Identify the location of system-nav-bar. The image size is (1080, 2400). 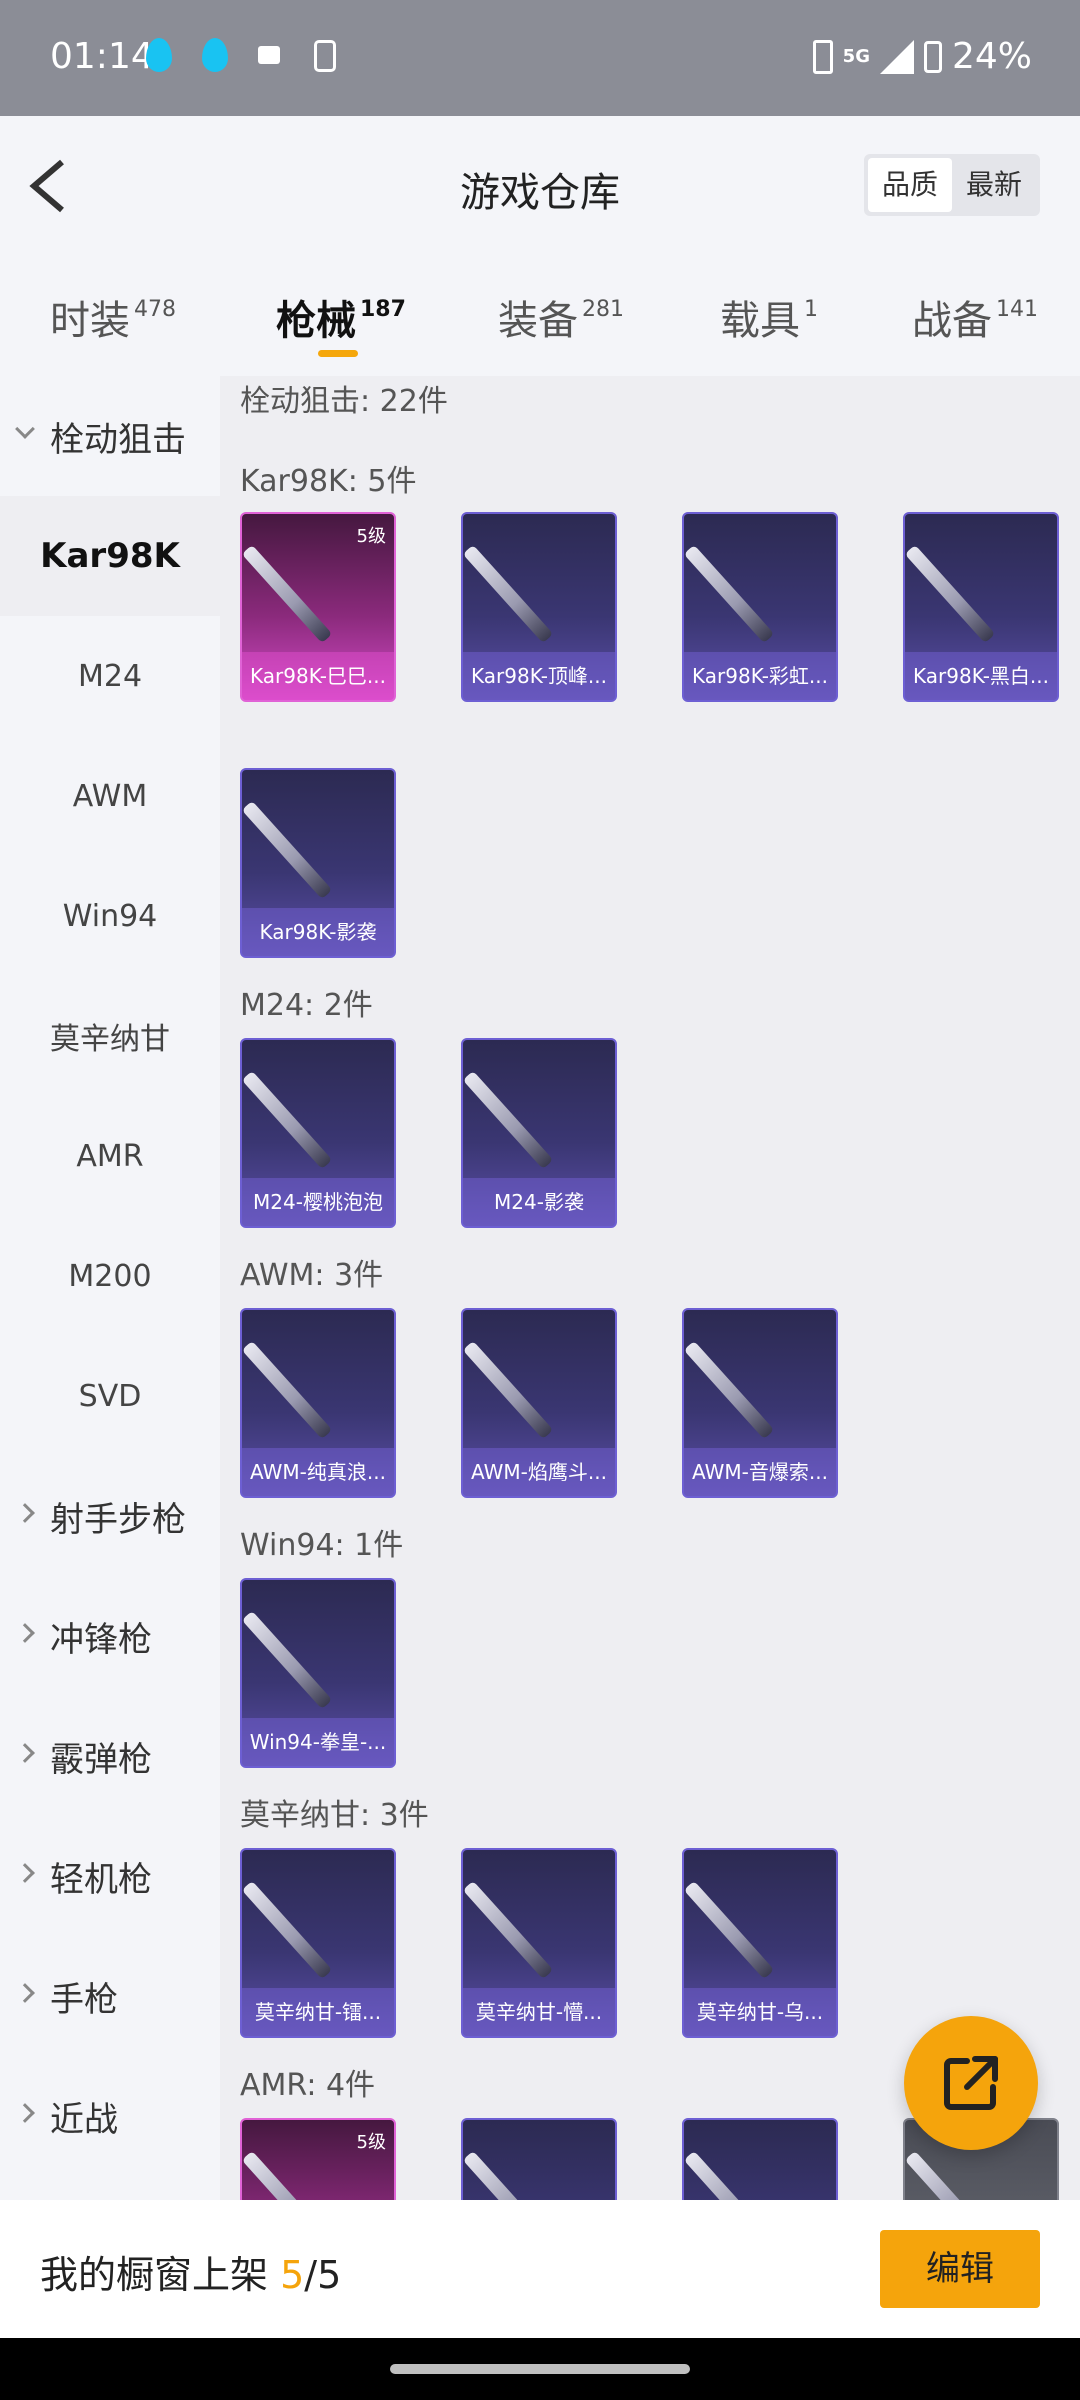
(540, 2369).